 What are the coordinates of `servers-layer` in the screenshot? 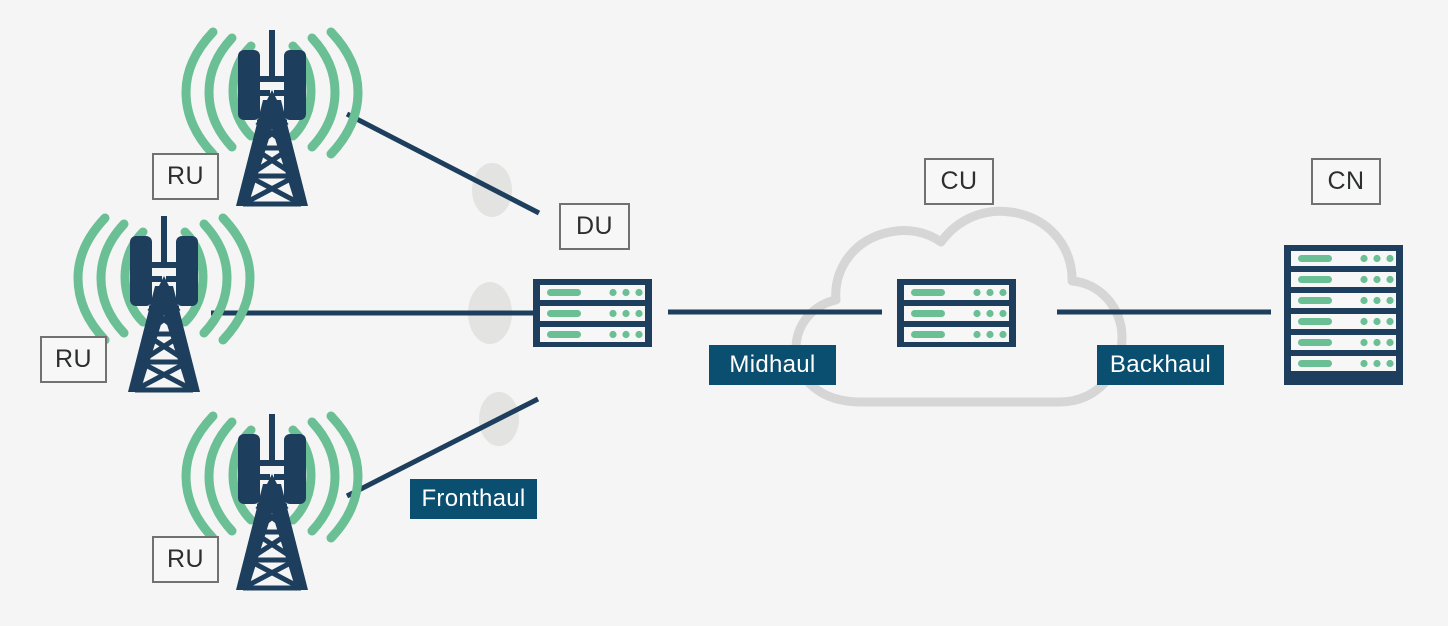 It's located at (968, 315).